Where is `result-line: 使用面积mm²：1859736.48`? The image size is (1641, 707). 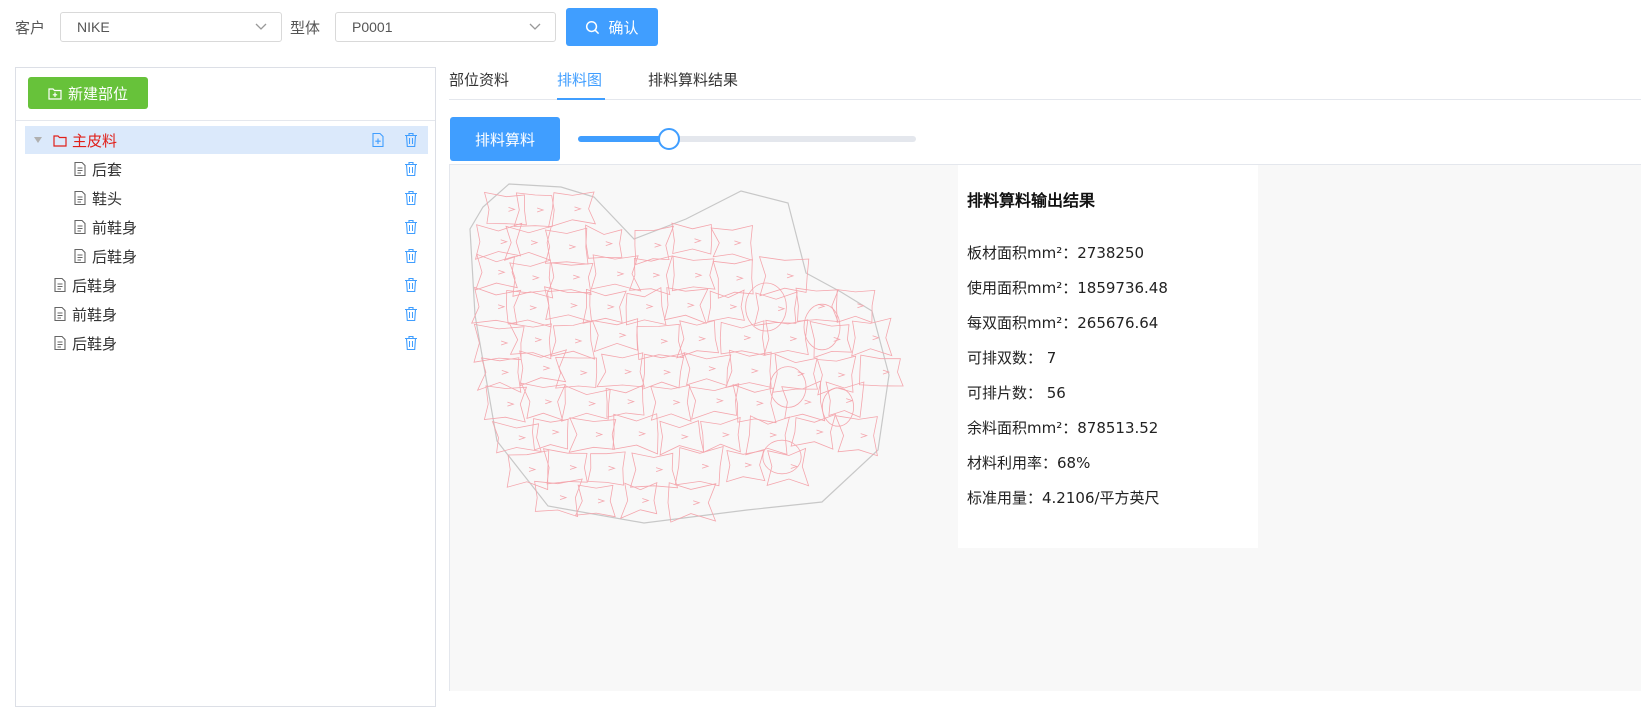
result-line: 使用面积mm²：1859736.48 is located at coordinates (1067, 288).